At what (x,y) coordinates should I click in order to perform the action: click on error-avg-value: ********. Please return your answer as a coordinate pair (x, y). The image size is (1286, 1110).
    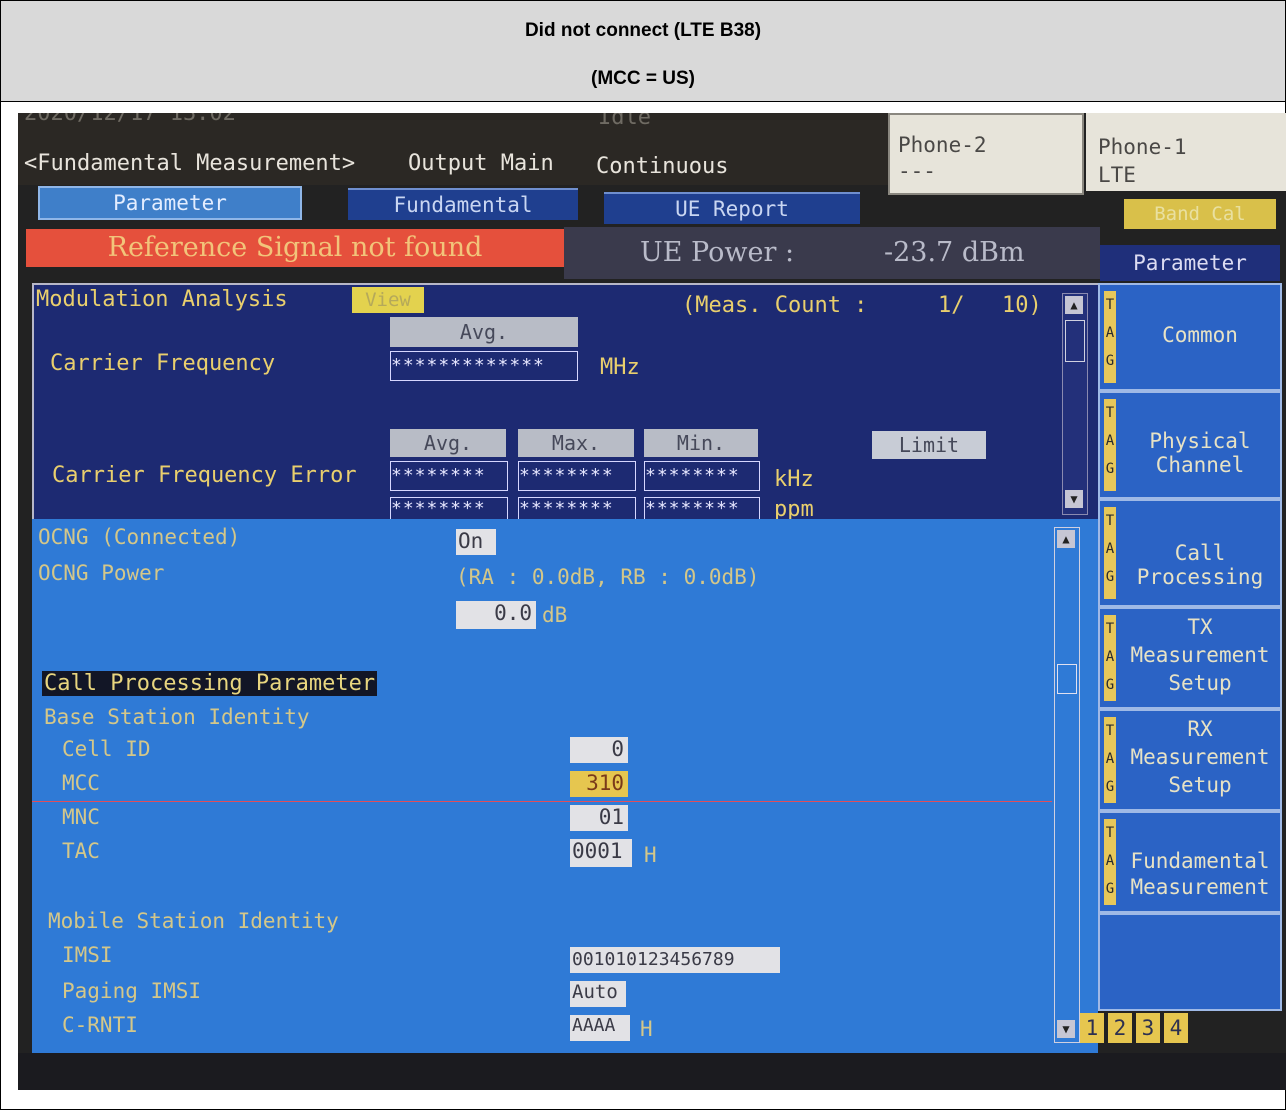
    Looking at the image, I should click on (449, 476).